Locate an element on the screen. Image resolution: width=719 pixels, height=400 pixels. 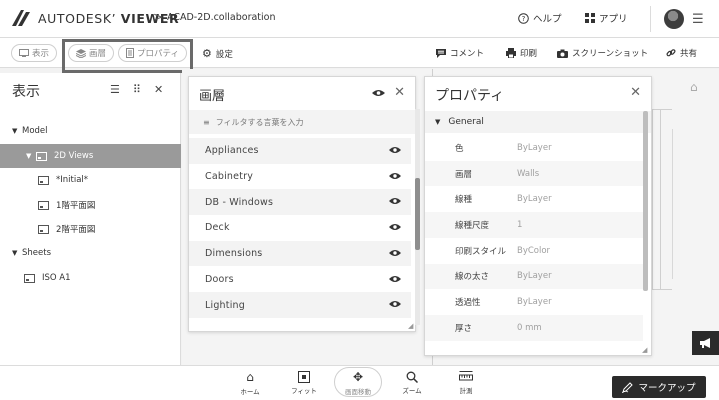
layers-scrollbar-thumb is located at coordinates (417, 214).